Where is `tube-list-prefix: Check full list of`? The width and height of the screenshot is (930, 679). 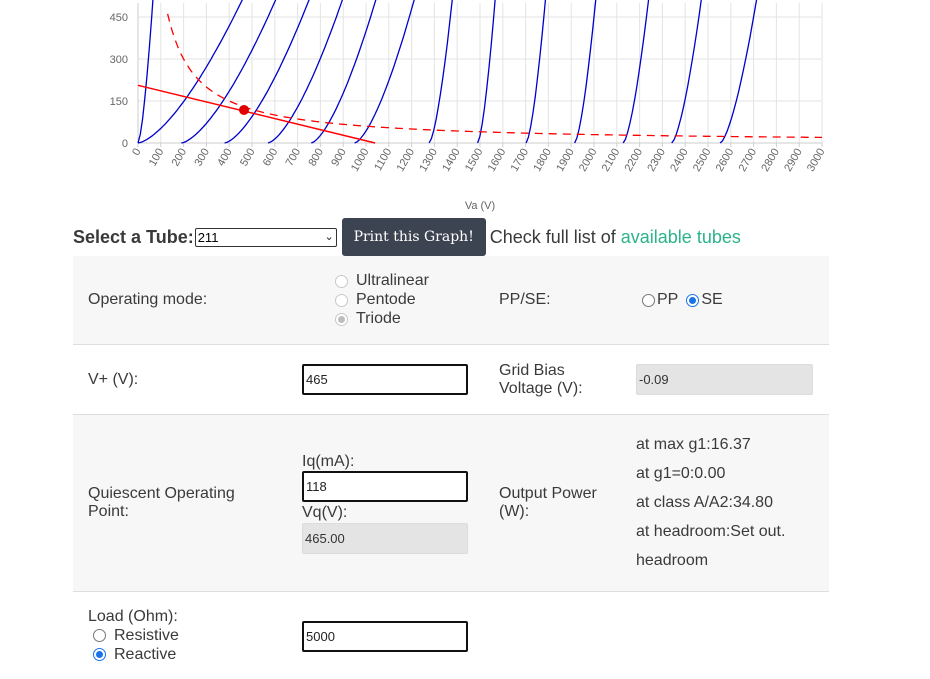 tube-list-prefix: Check full list of is located at coordinates (552, 236).